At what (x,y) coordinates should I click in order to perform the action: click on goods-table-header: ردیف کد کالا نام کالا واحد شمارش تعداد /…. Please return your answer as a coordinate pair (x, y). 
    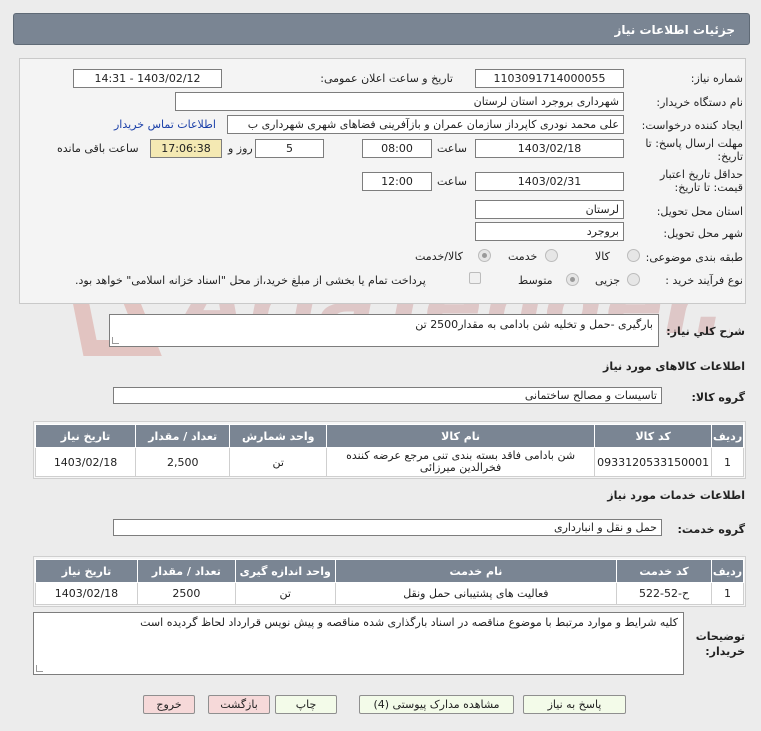
    Looking at the image, I should click on (389, 436).